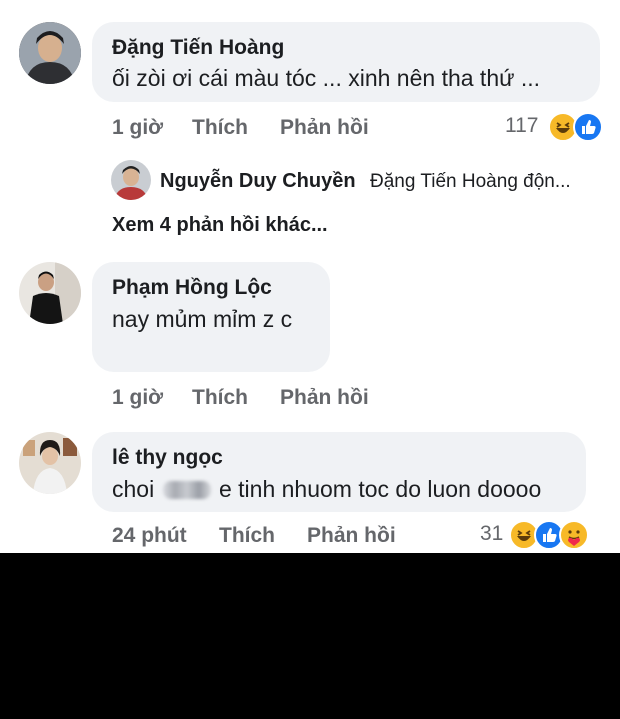 Image resolution: width=620 pixels, height=719 pixels. What do you see at coordinates (555, 127) in the screenshot?
I see `reaction-summary: 117` at bounding box center [555, 127].